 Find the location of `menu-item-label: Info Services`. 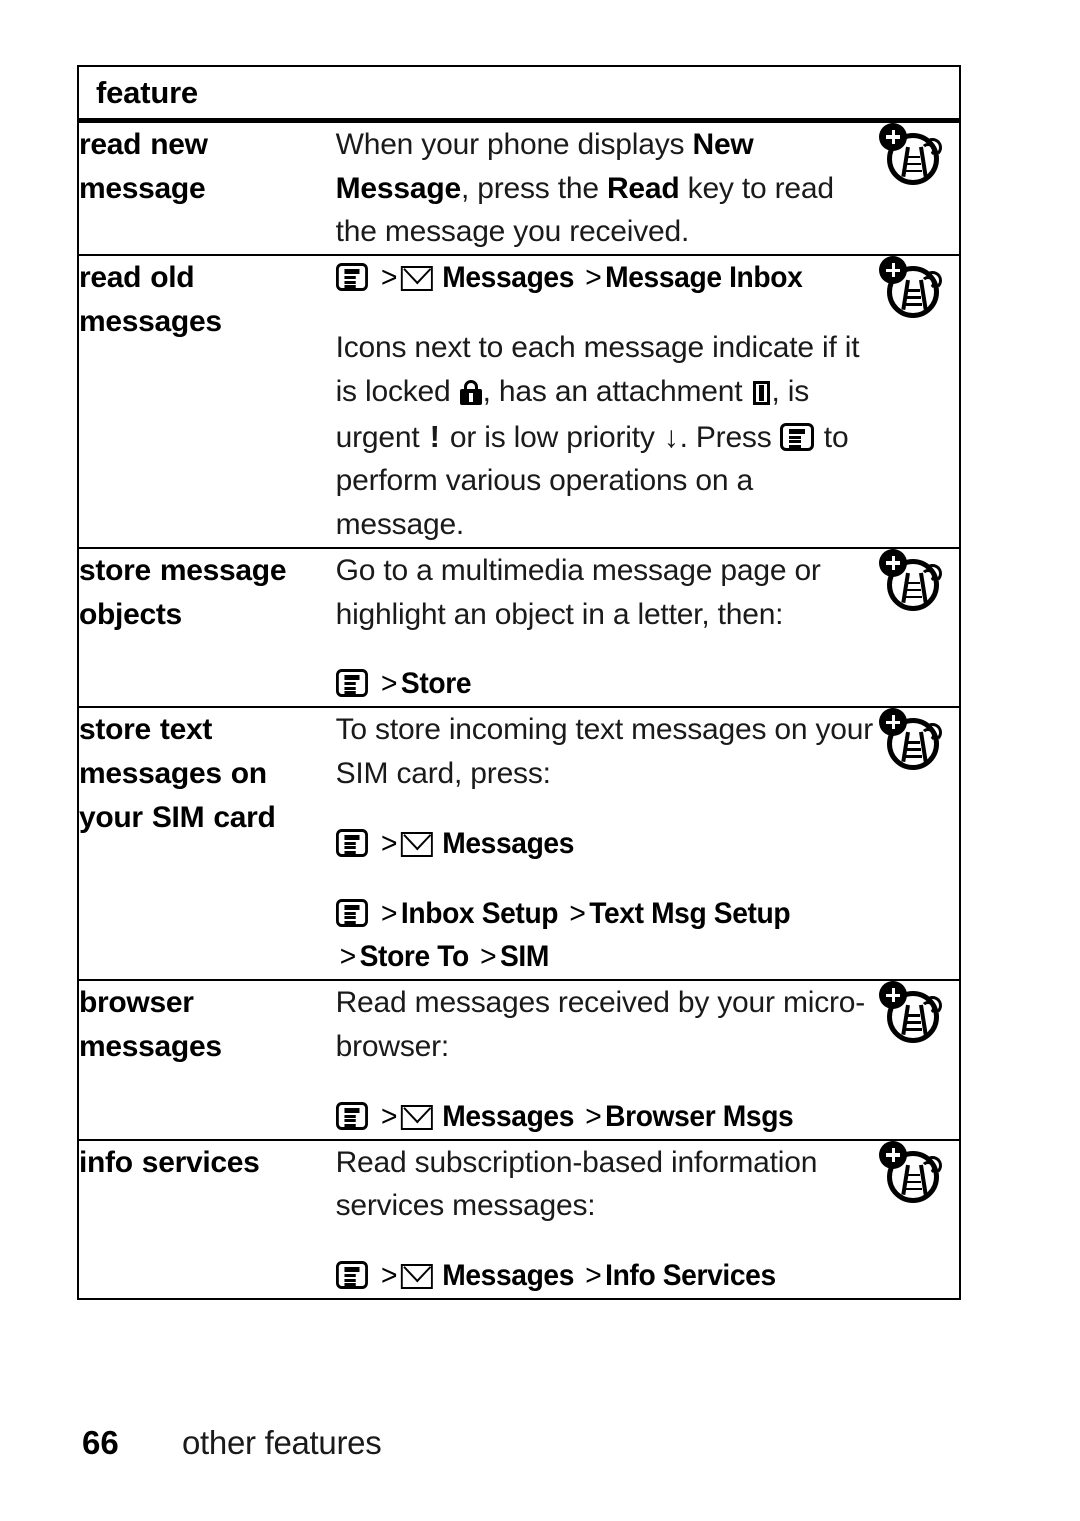

menu-item-label: Info Services is located at coordinates (690, 1276).